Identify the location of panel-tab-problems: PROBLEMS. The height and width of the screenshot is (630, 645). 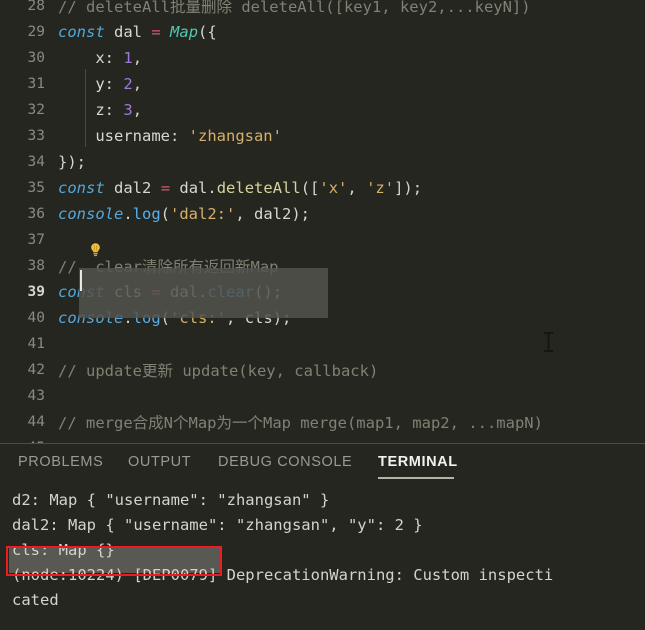
(60, 462).